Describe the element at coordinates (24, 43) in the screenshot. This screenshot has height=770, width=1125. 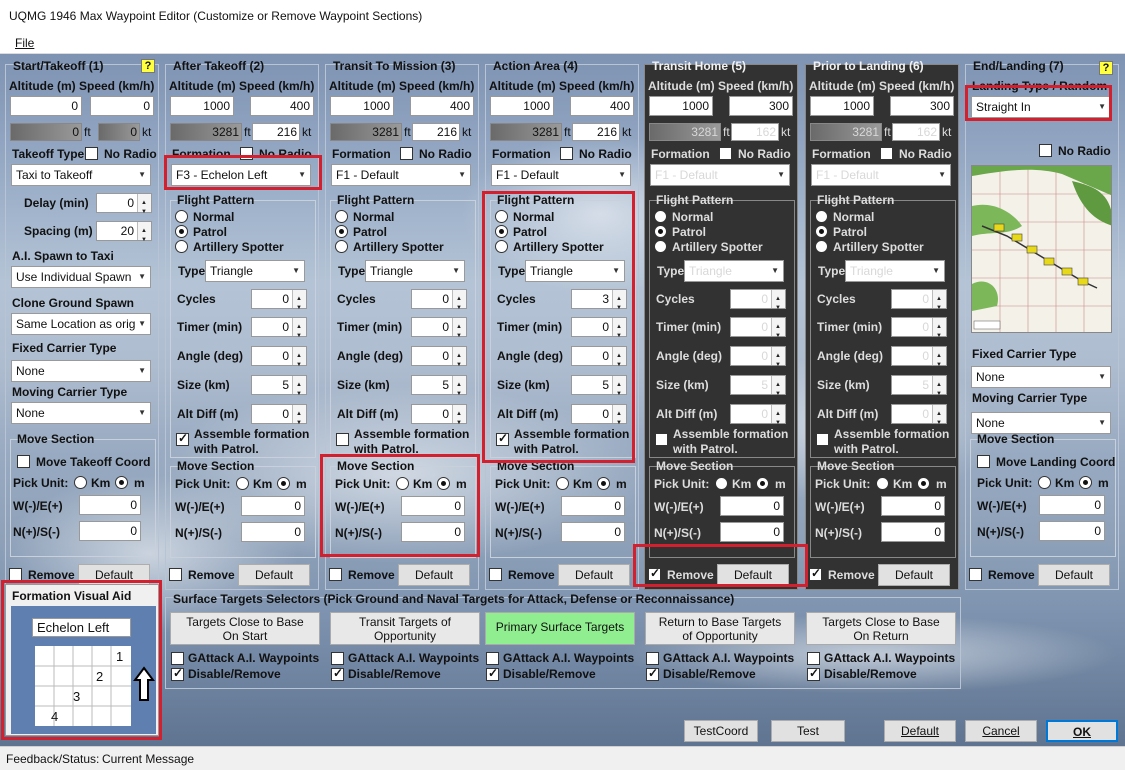
I see `menu-file: File` at that location.